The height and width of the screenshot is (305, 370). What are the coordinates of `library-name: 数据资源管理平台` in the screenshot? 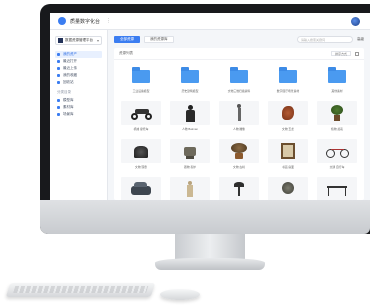 It's located at (79, 40).